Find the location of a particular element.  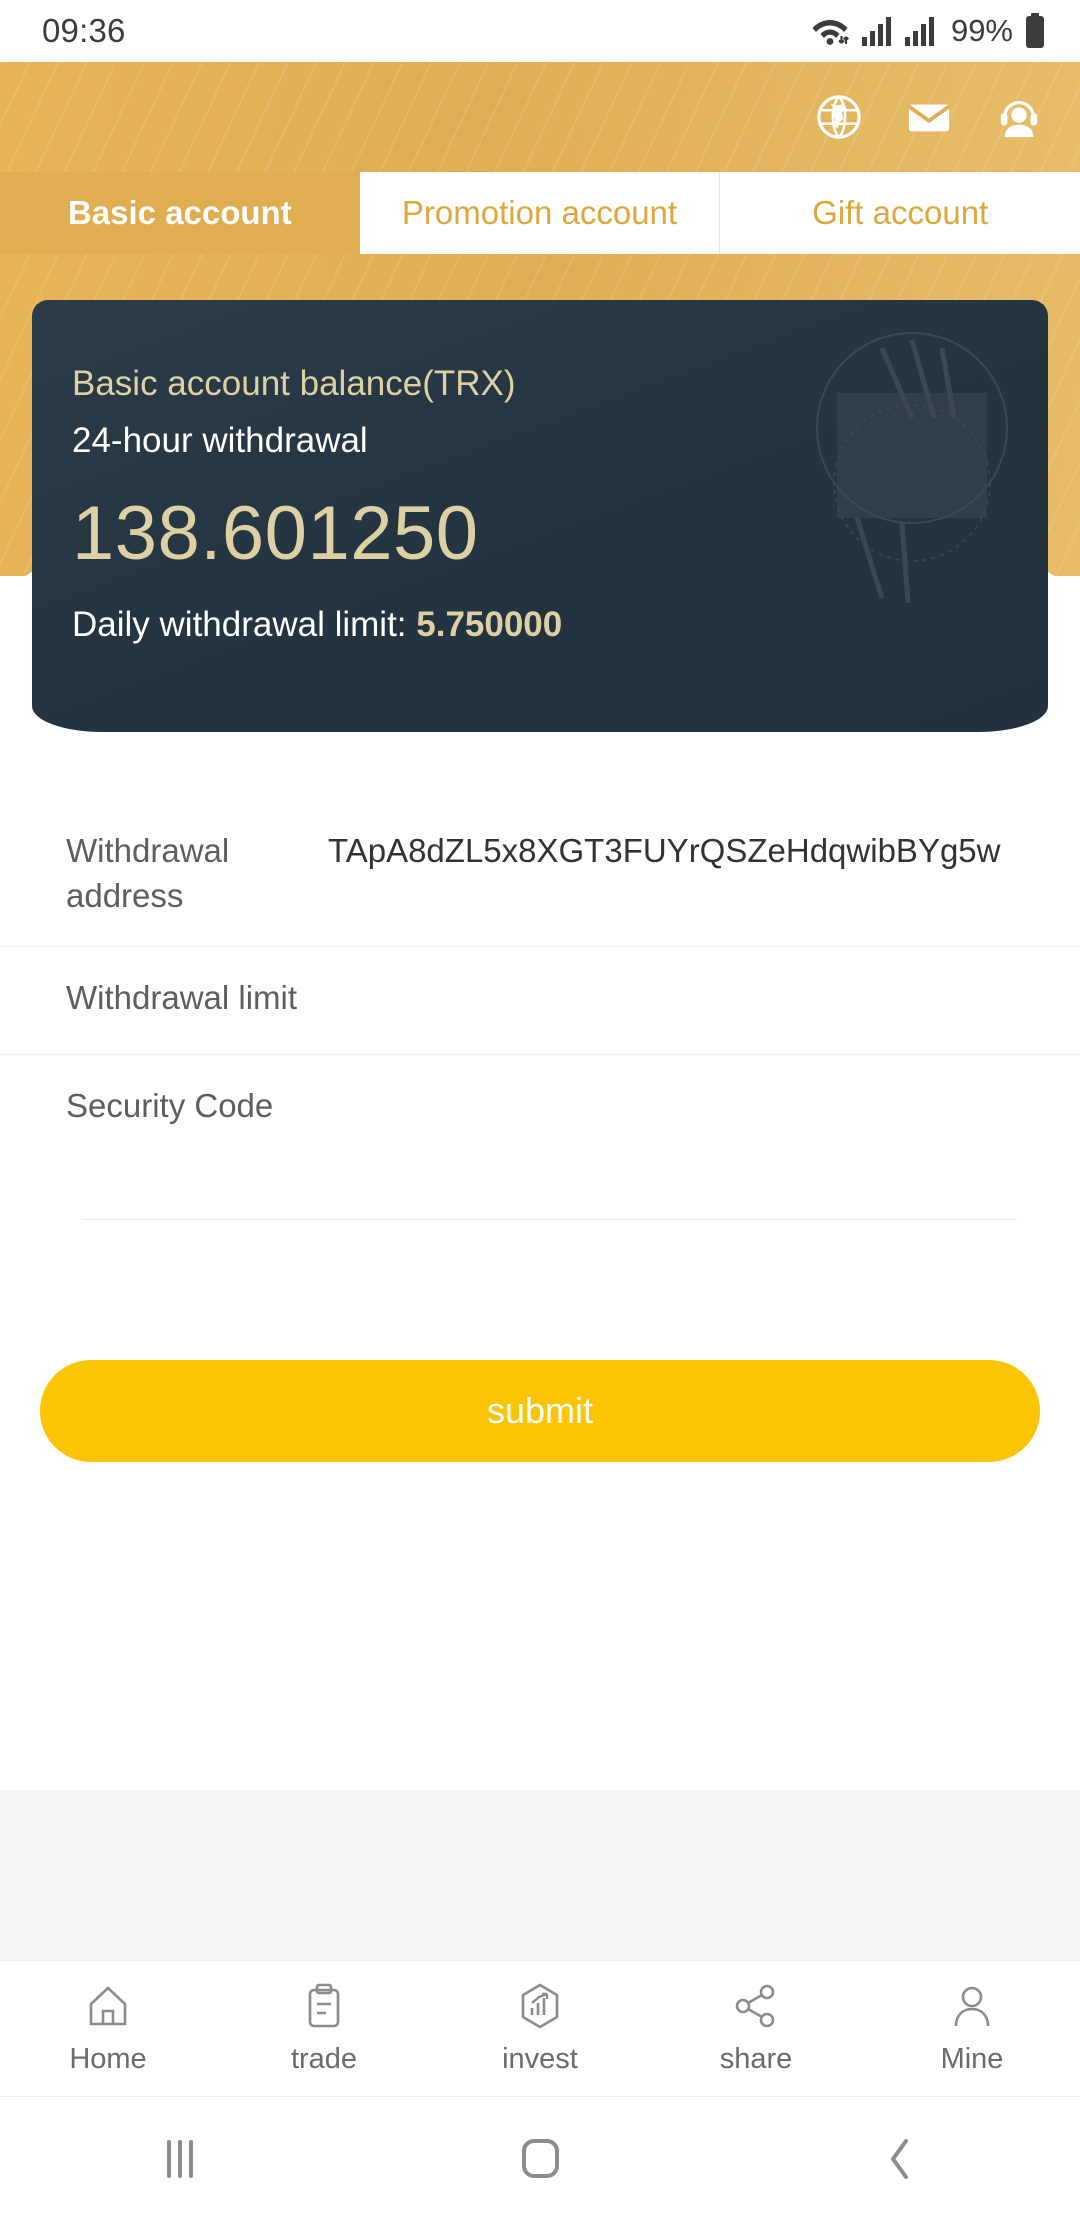

back-button is located at coordinates (900, 2159).